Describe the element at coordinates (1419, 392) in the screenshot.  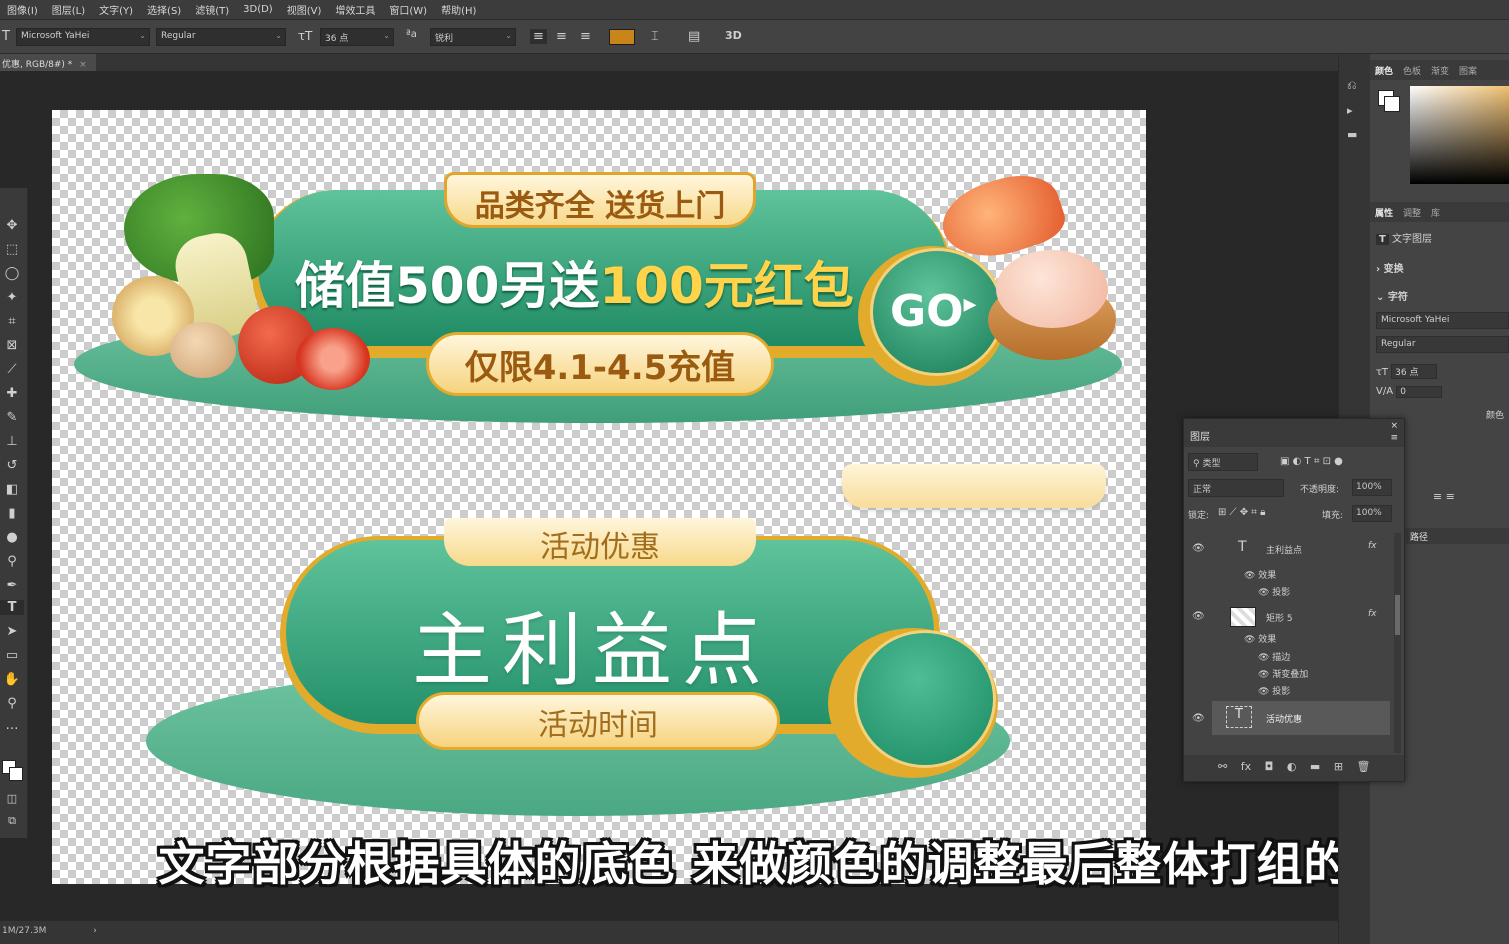
I see `prop-tracking: 0` at that location.